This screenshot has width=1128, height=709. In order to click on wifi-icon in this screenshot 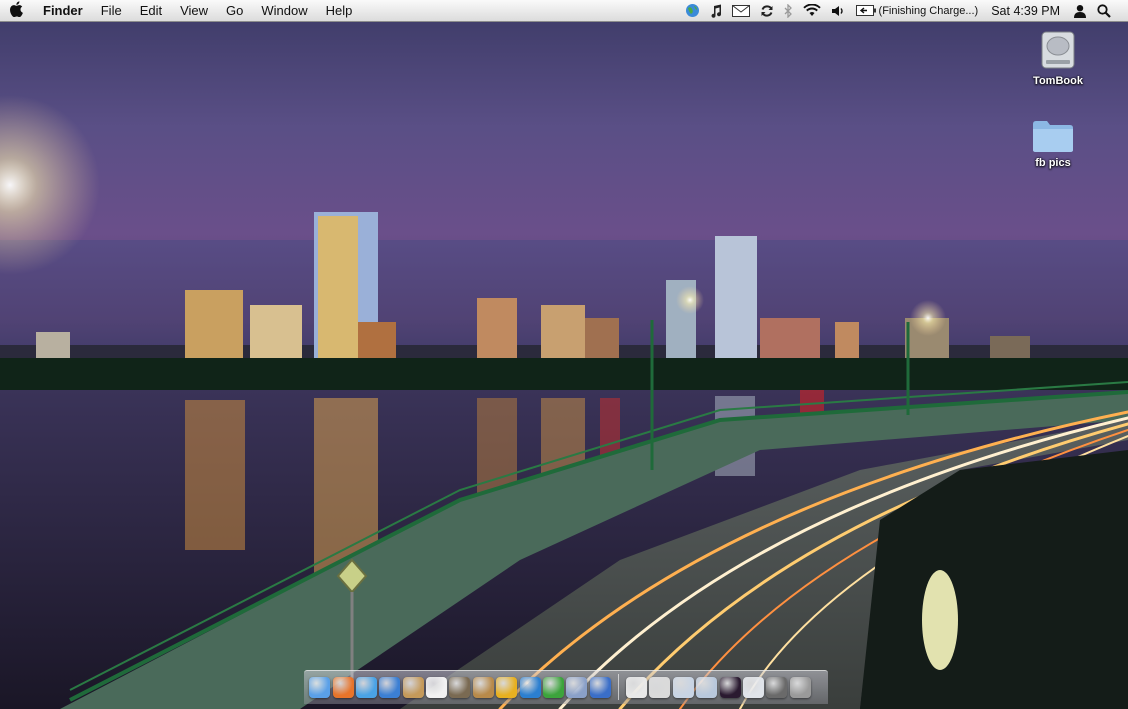, I will do `click(812, 10)`.